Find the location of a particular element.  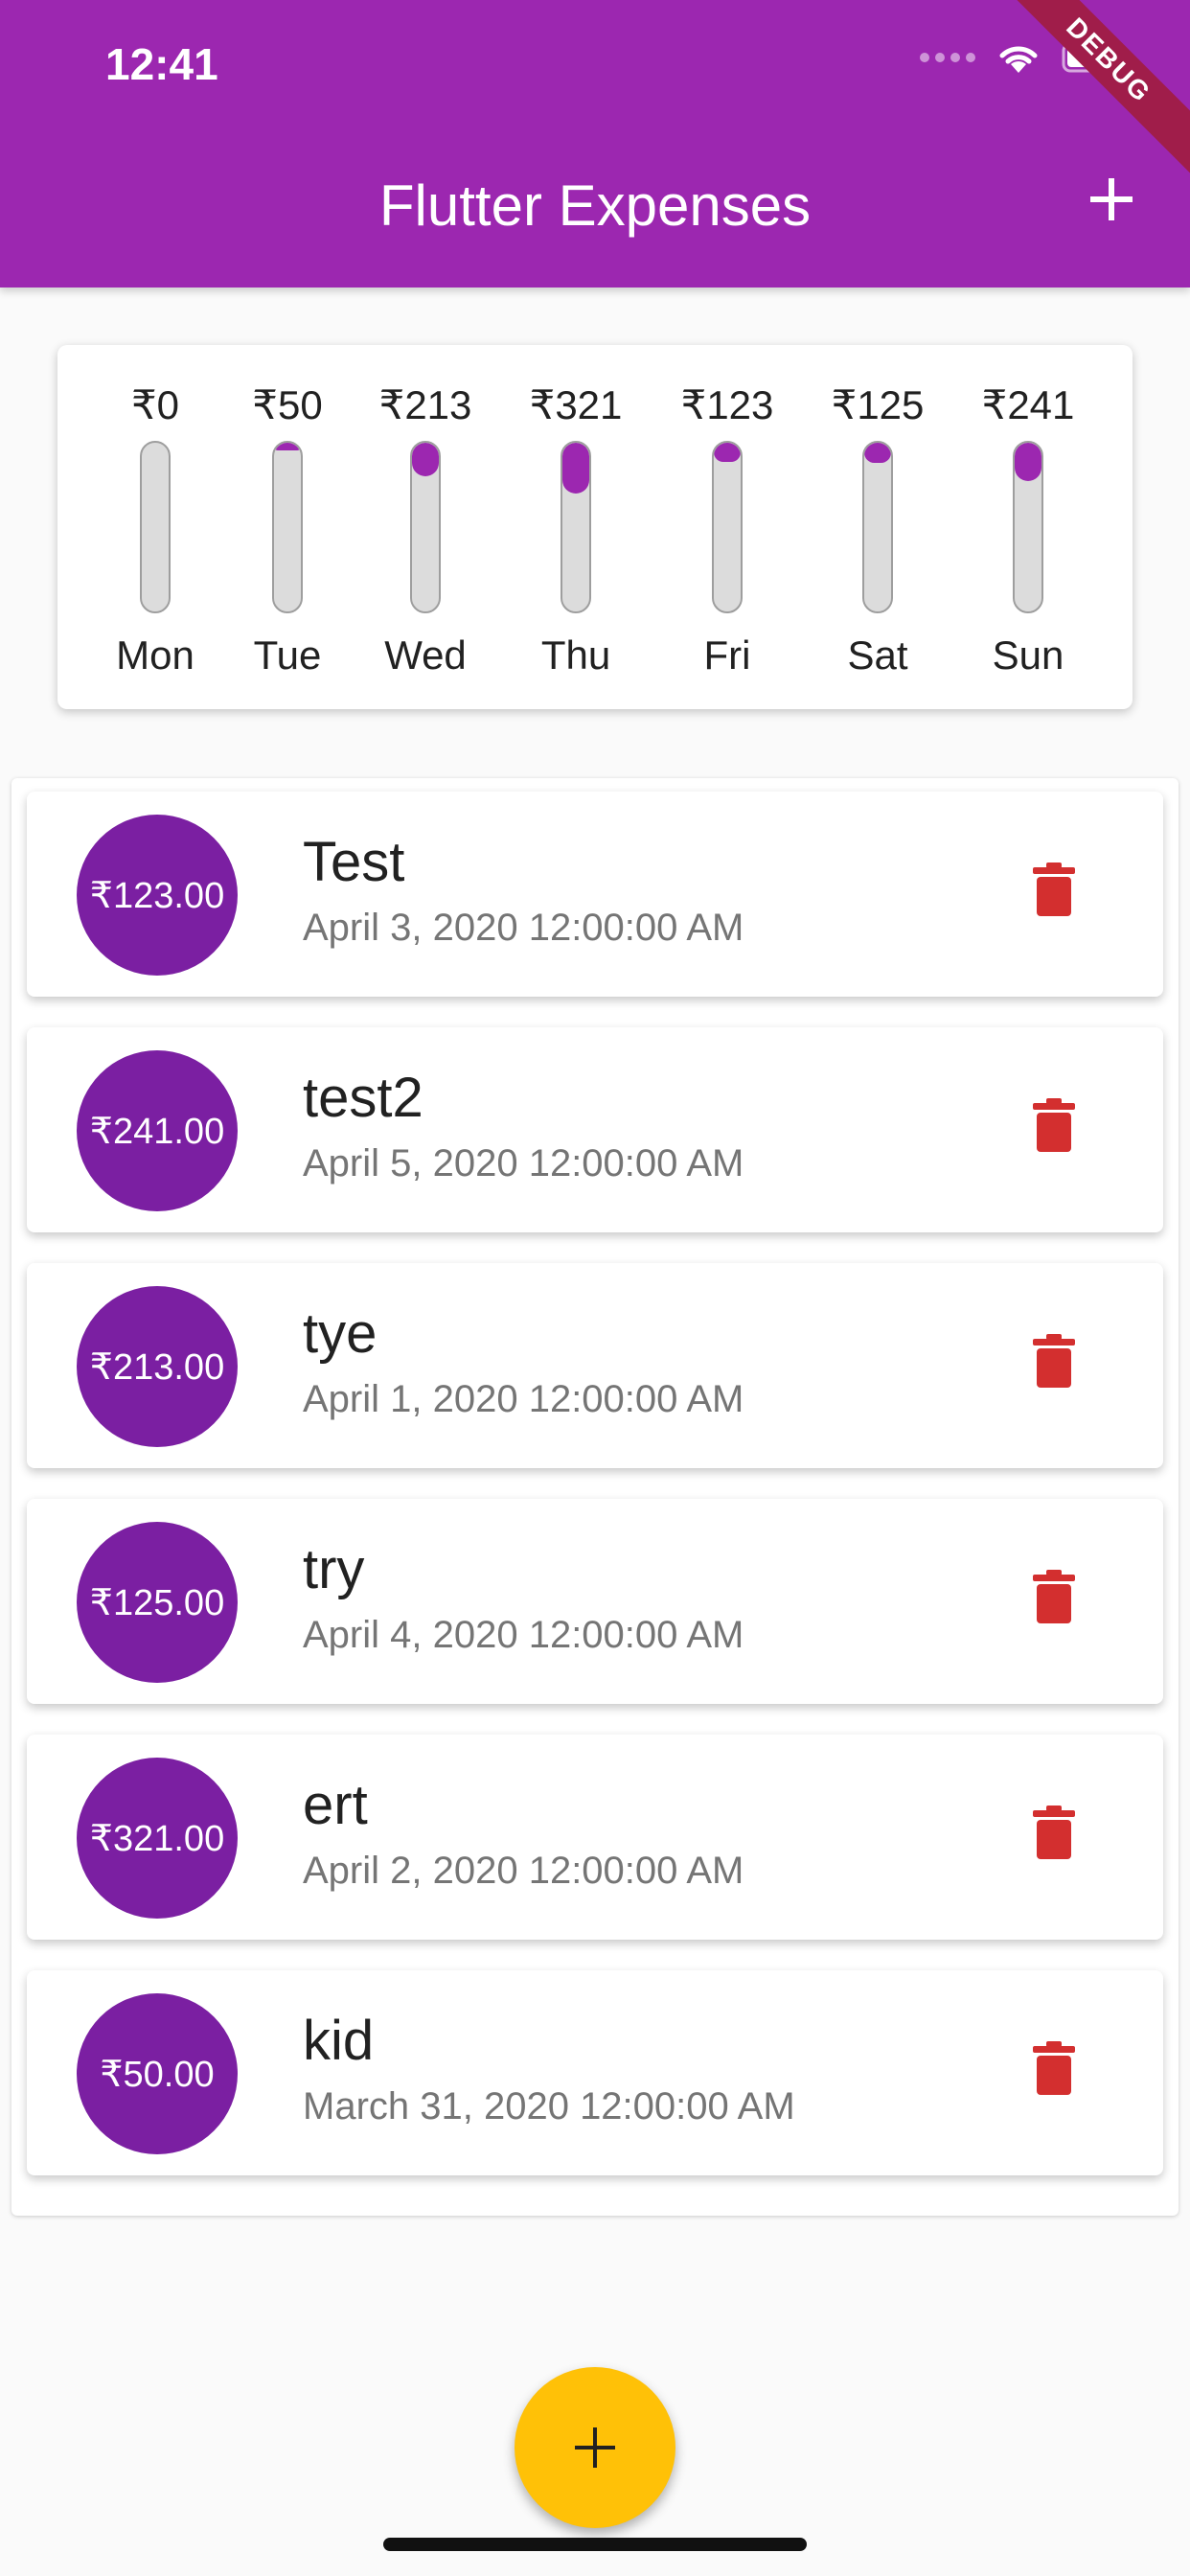

bar-amount: ₹0 is located at coordinates (155, 404).